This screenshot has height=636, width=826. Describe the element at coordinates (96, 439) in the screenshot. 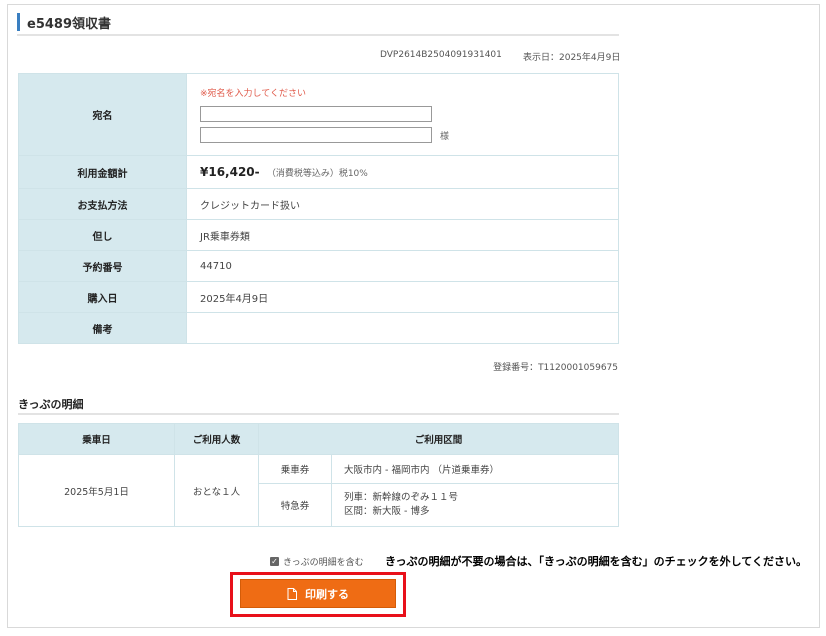

I see `ticket-header-date: 乗車日` at that location.